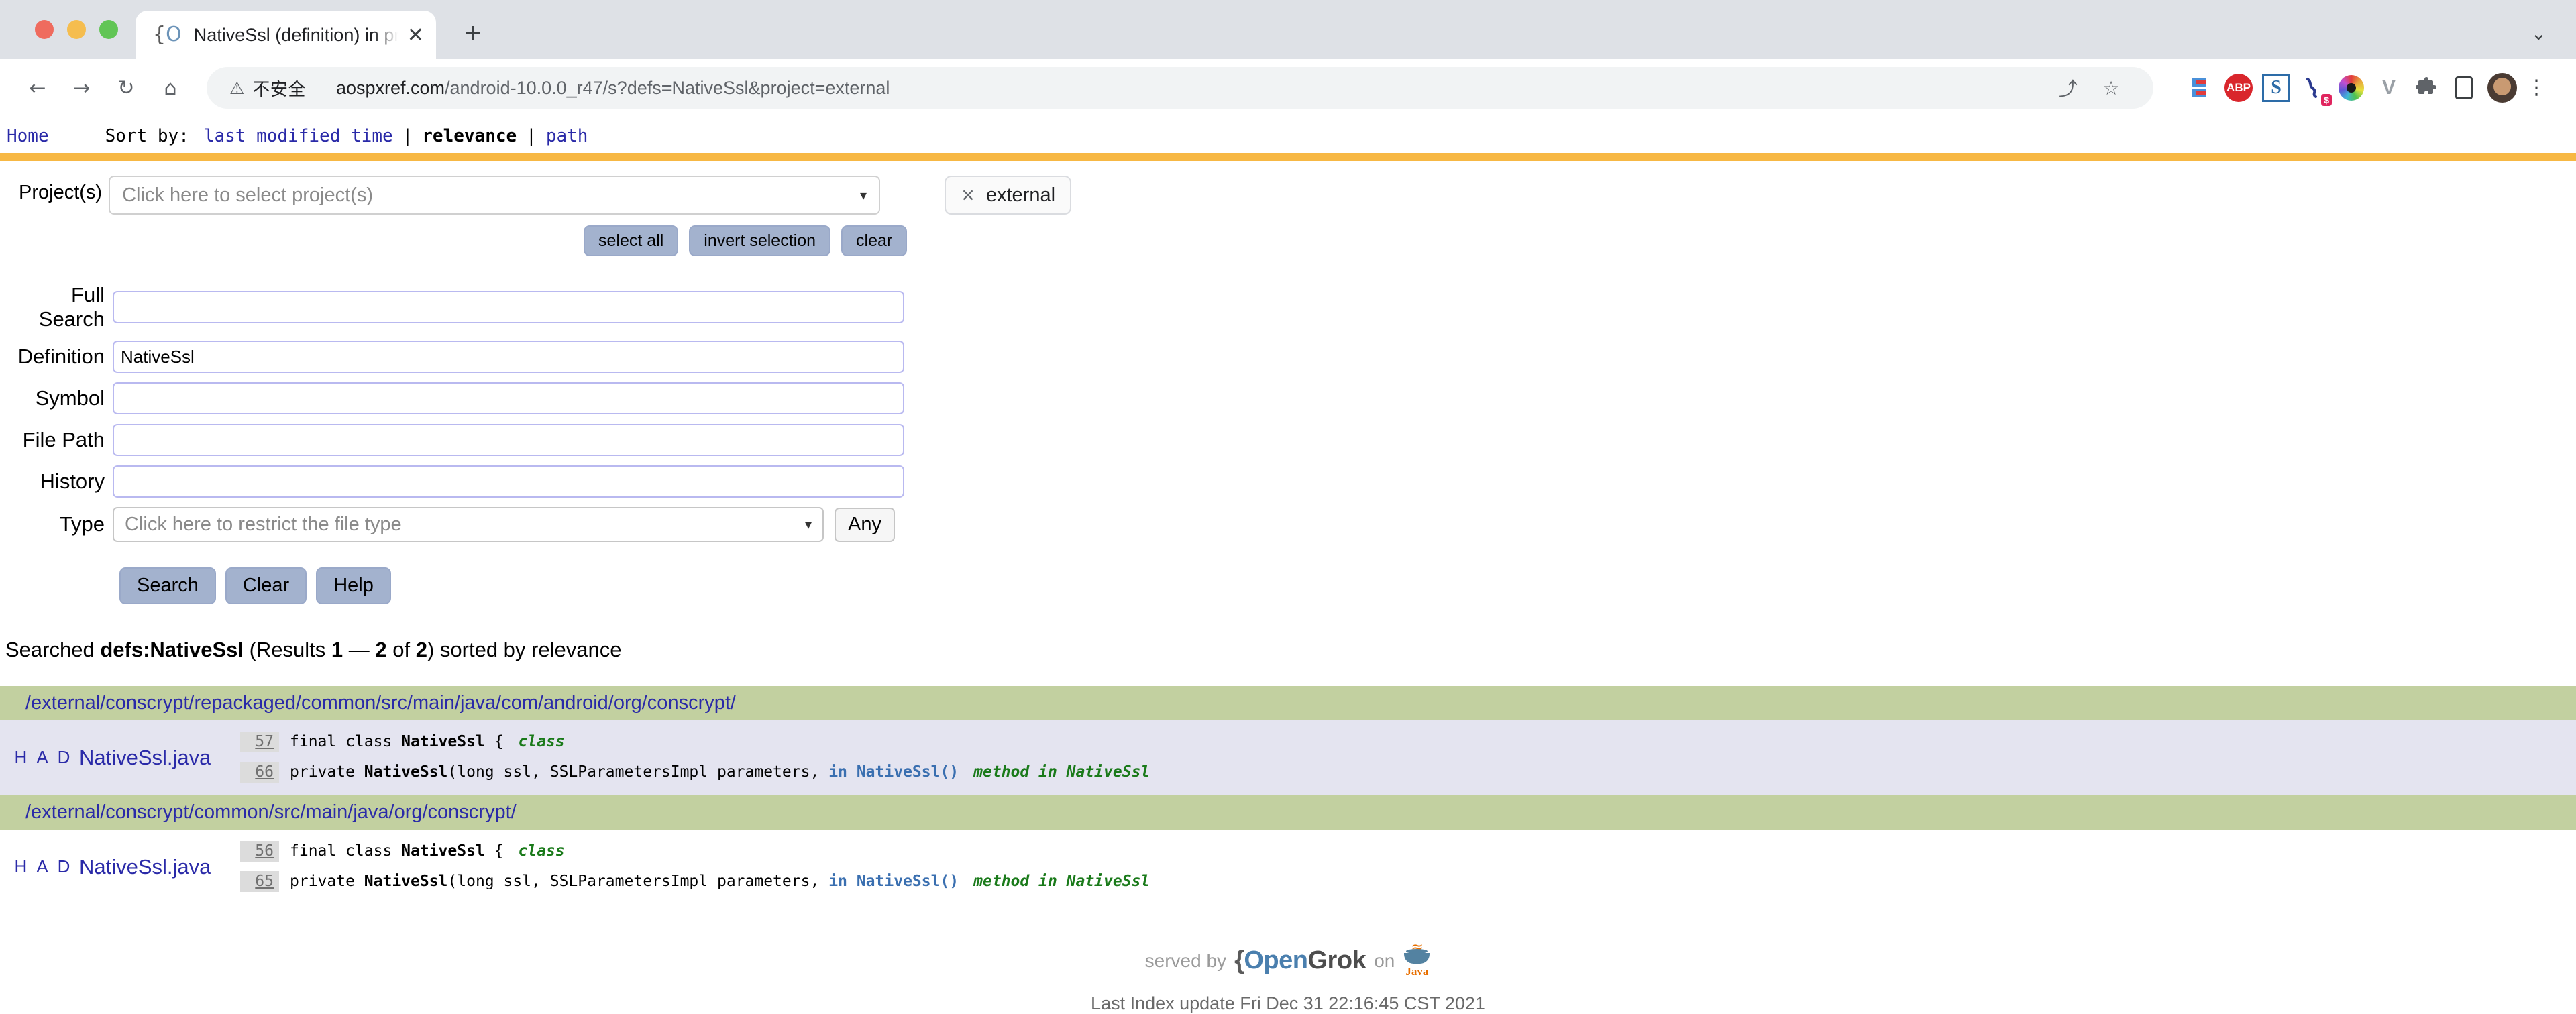 Image resolution: width=2576 pixels, height=1014 pixels. I want to click on honey-icon: $, so click(2316, 90).